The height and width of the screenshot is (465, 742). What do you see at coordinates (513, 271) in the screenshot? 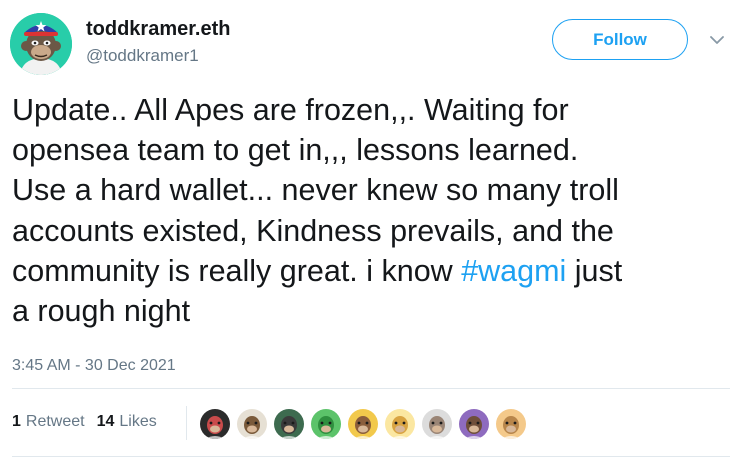
I see `hashtag-link: #wagmi` at bounding box center [513, 271].